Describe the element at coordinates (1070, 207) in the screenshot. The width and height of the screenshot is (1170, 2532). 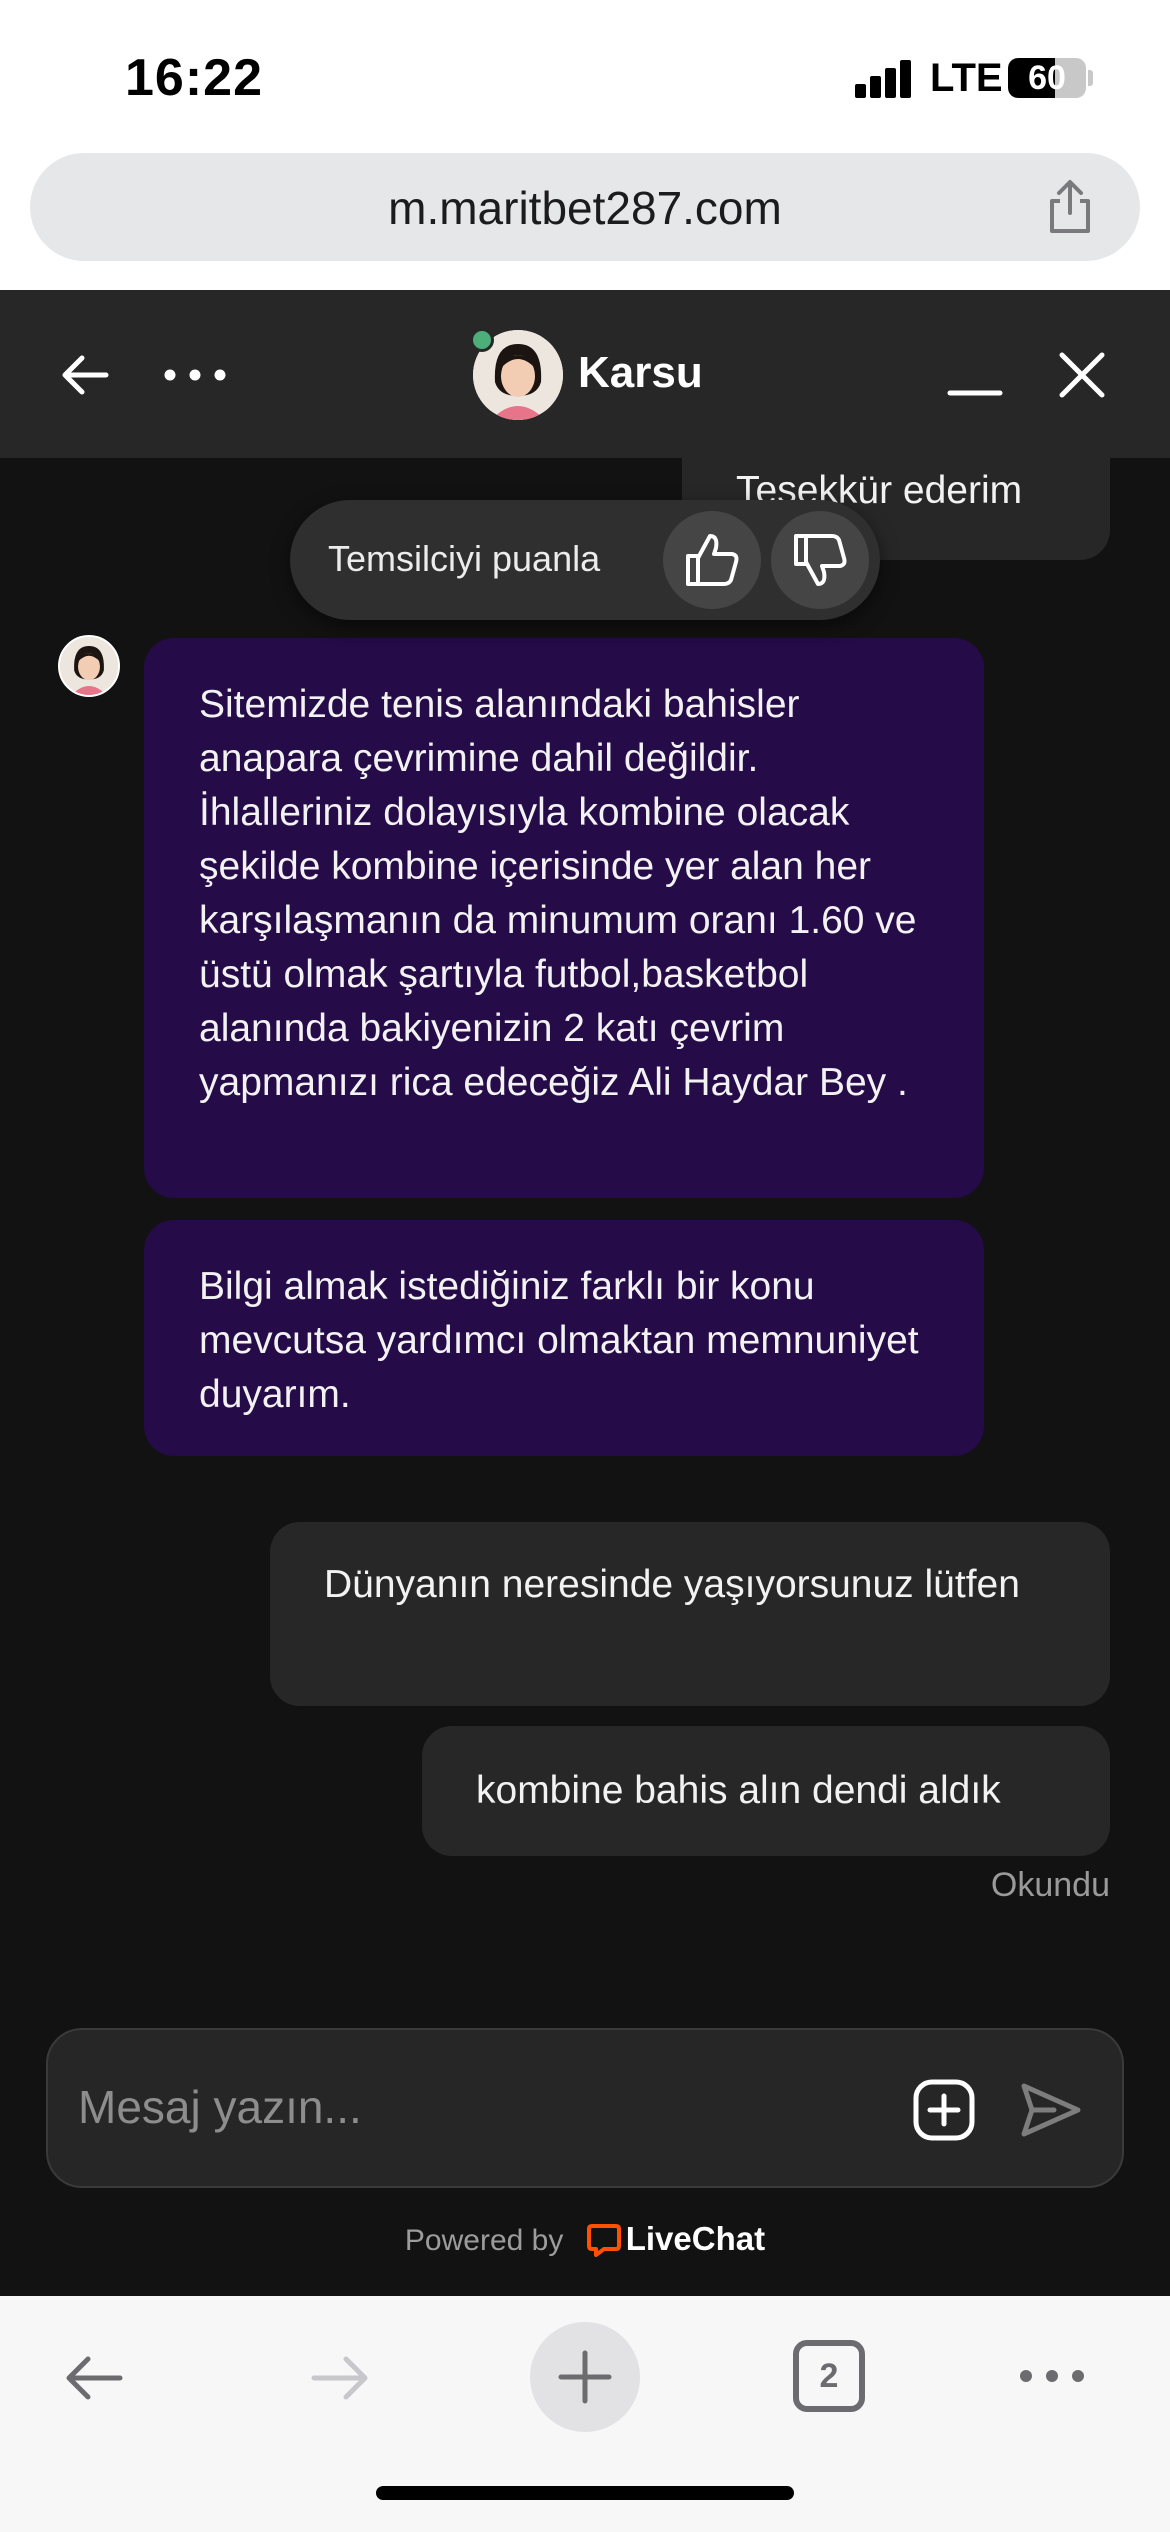
I see `share-icon` at that location.